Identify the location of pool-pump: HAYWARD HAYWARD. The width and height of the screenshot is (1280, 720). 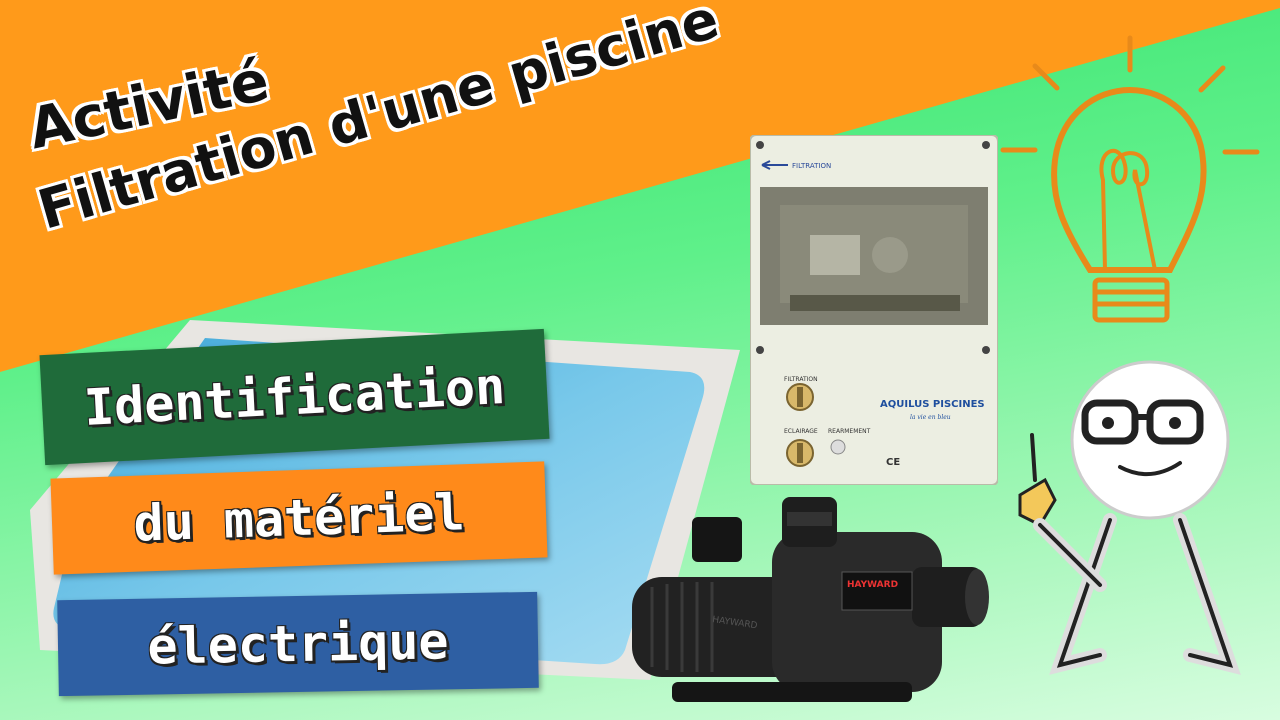
(810, 599).